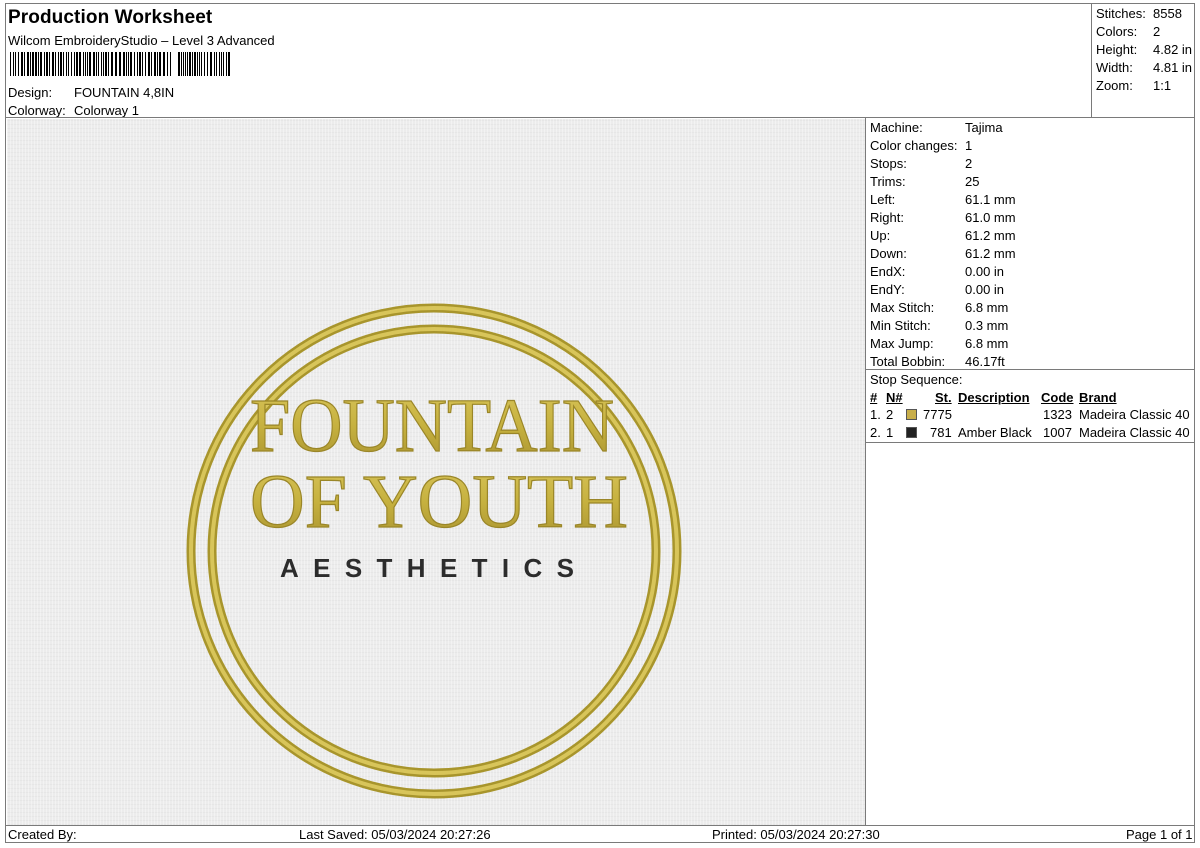  I want to click on spec-row: EndY: 0.00 in, so click(937, 289).